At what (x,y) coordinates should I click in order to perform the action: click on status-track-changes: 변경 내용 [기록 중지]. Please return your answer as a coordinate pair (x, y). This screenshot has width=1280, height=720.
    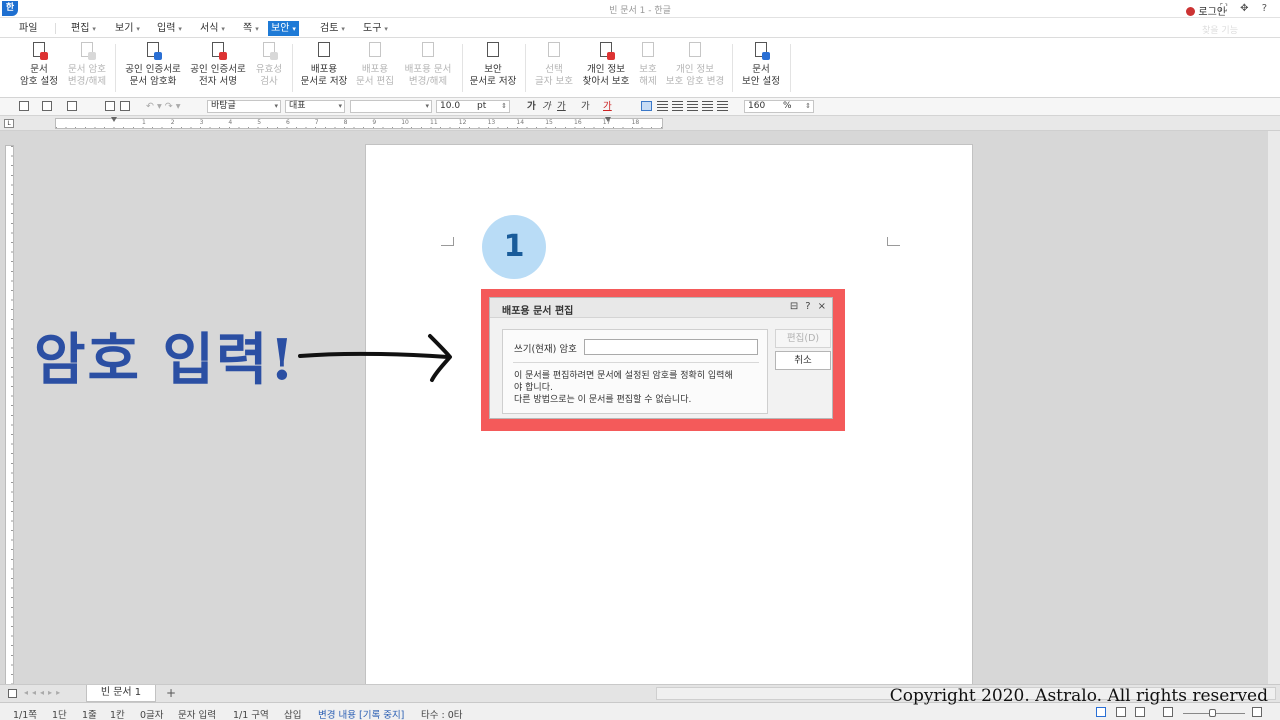
    Looking at the image, I should click on (361, 713).